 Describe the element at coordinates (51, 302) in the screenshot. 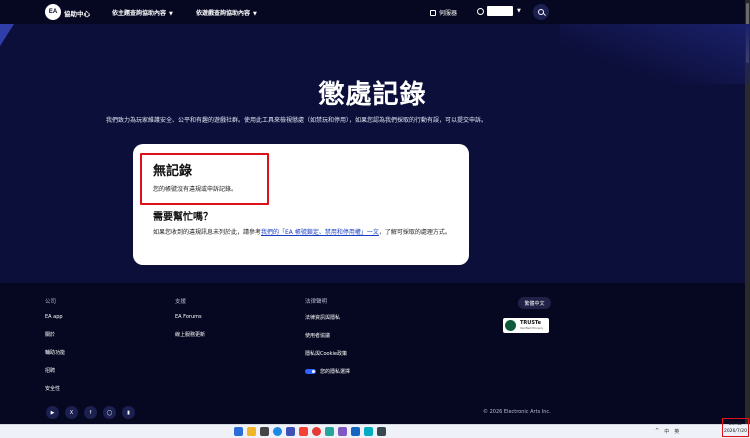

I see `footer-heading: 公司` at that location.